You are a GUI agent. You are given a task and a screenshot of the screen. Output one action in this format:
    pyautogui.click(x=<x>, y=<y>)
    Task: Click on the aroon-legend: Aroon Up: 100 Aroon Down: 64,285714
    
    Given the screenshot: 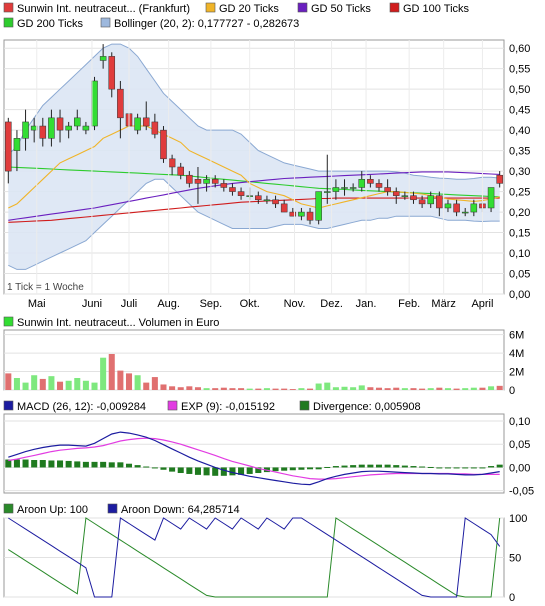 What is the action you would take?
    pyautogui.click(x=121, y=509)
    